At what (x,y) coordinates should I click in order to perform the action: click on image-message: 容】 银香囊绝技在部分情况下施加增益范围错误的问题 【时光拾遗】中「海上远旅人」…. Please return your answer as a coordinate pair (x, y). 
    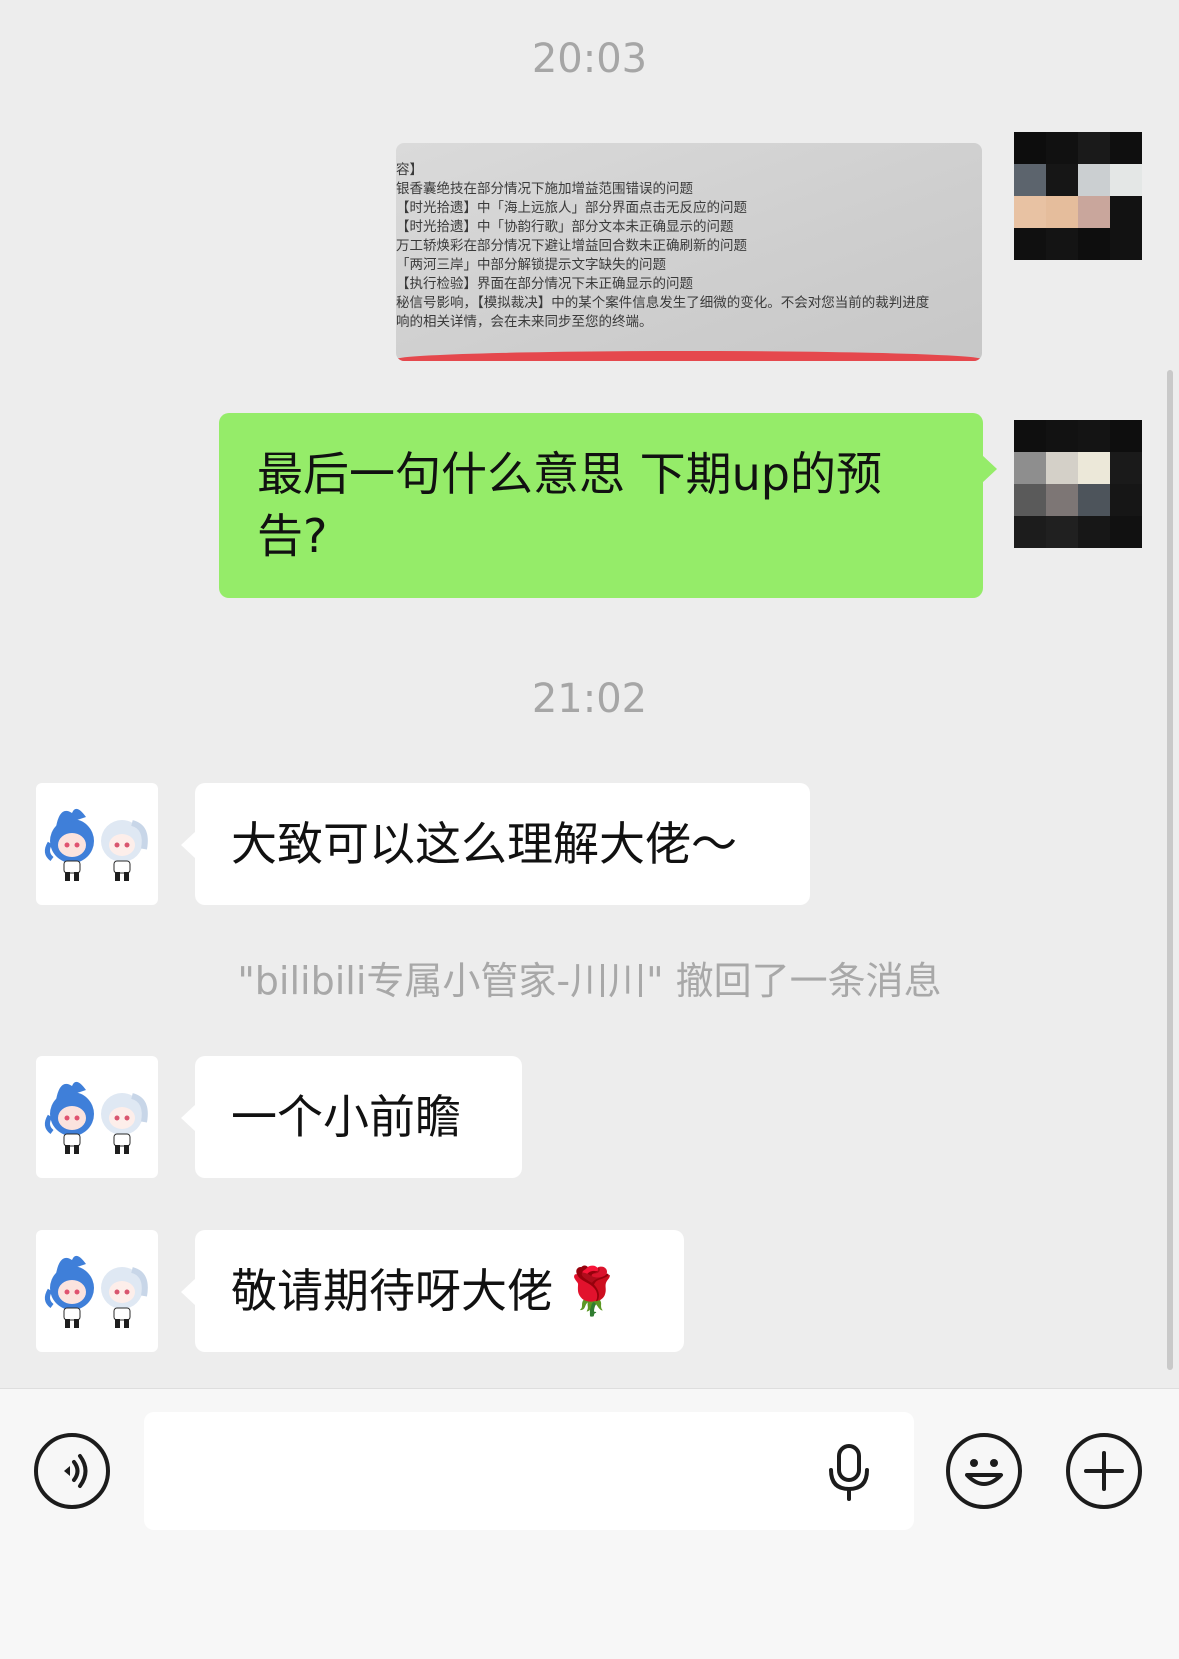
    Looking at the image, I should click on (689, 252).